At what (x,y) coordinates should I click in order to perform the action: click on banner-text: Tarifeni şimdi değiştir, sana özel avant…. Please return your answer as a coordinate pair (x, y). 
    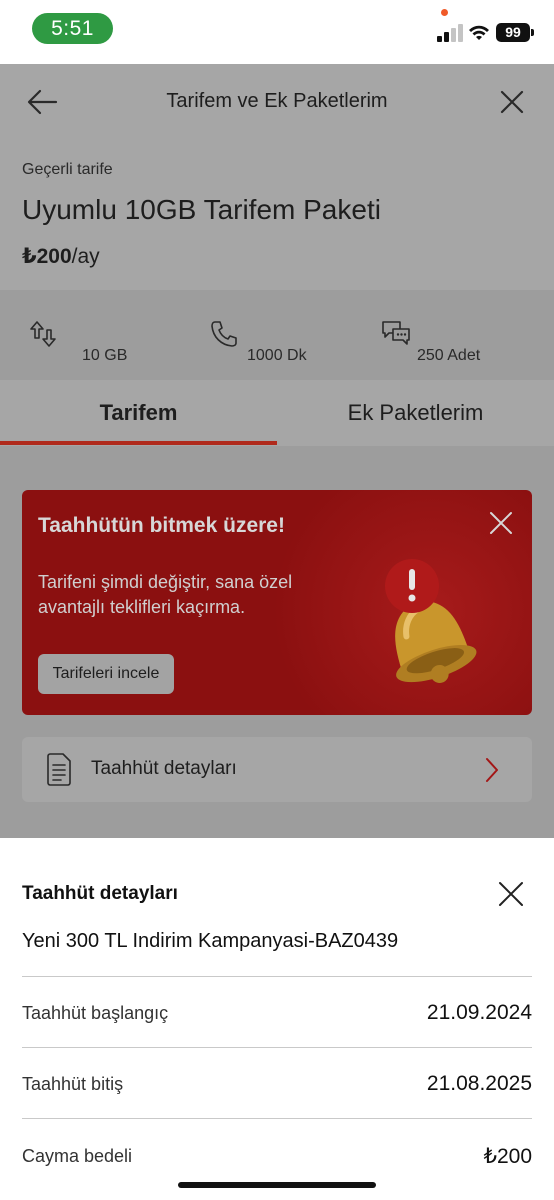
    Looking at the image, I should click on (165, 594).